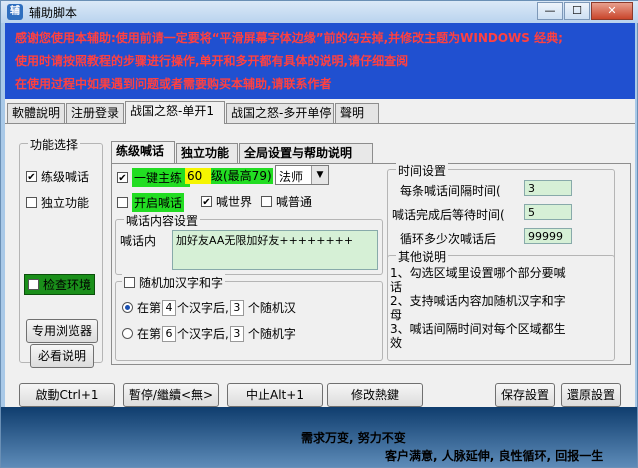 The image size is (638, 468). Describe the element at coordinates (478, 273) in the screenshot. I see `note-line-1: 1、勾选区域里设置哪个部分要喊` at that location.